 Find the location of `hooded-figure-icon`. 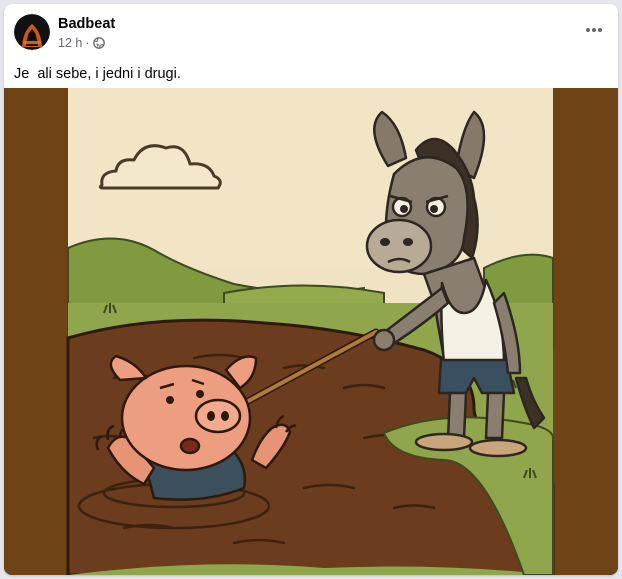

hooded-figure-icon is located at coordinates (32, 32).